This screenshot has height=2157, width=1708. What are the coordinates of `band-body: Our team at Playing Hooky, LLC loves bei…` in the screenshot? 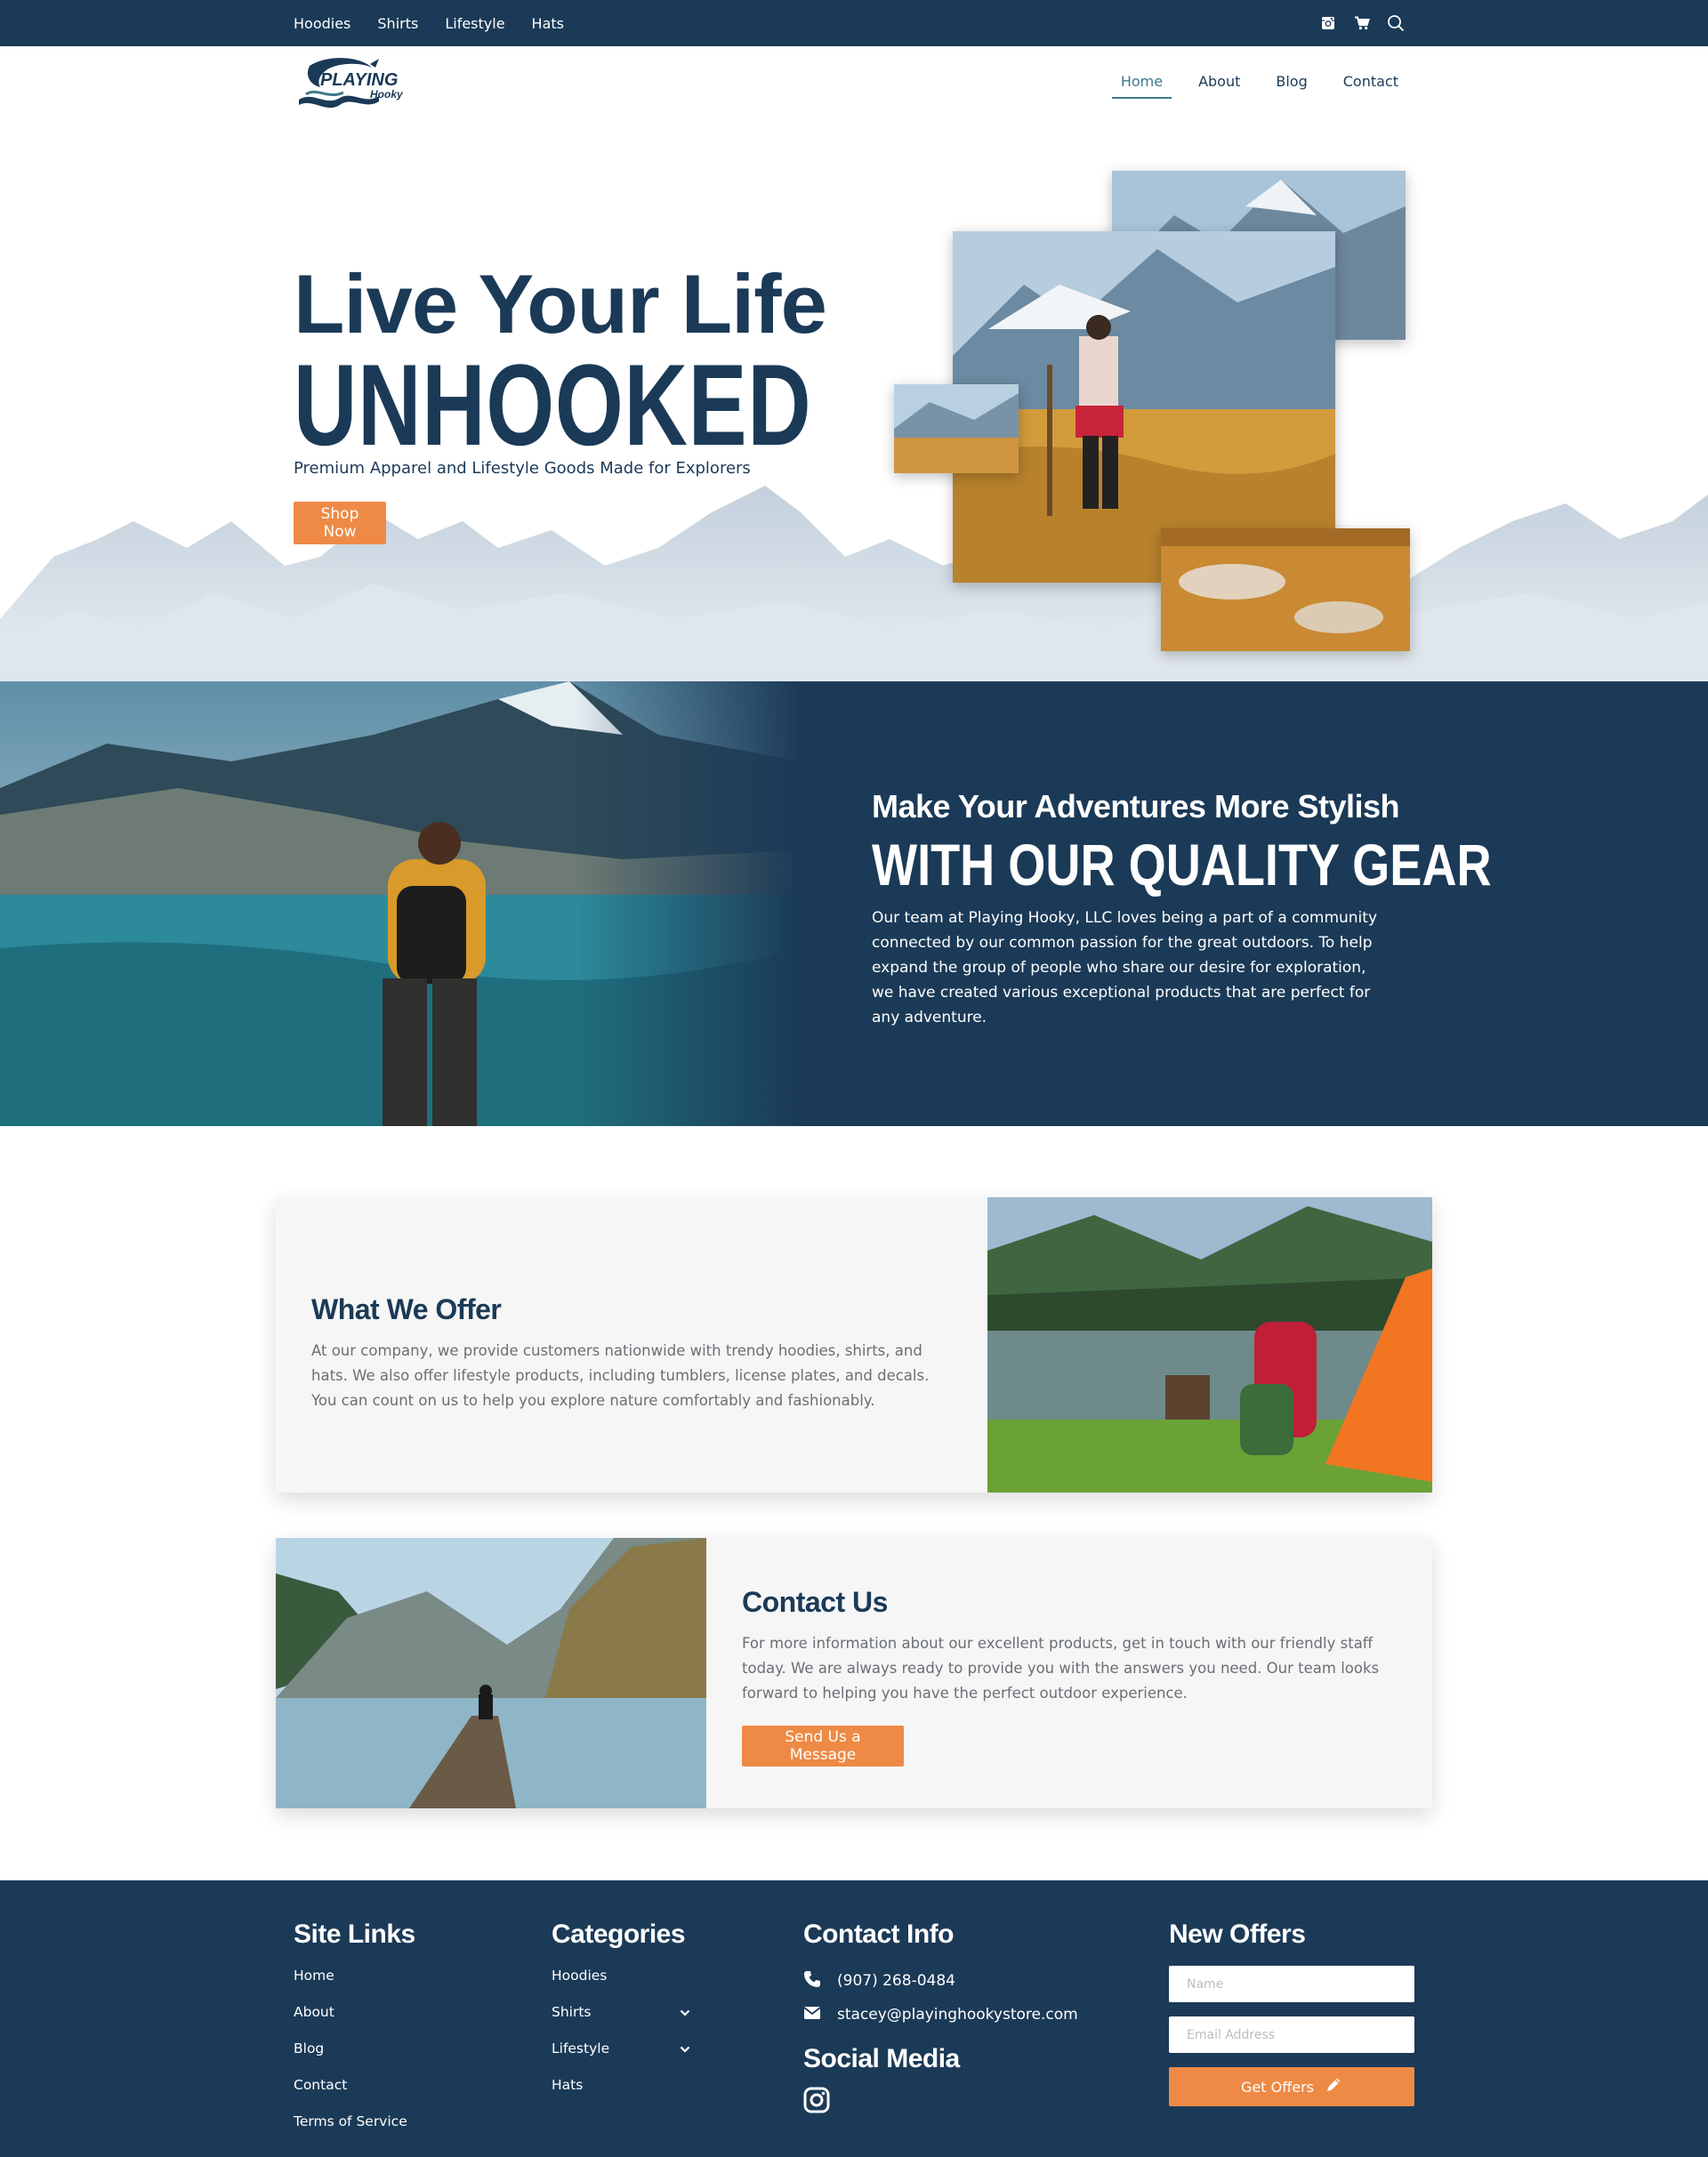 It's located at (1125, 967).